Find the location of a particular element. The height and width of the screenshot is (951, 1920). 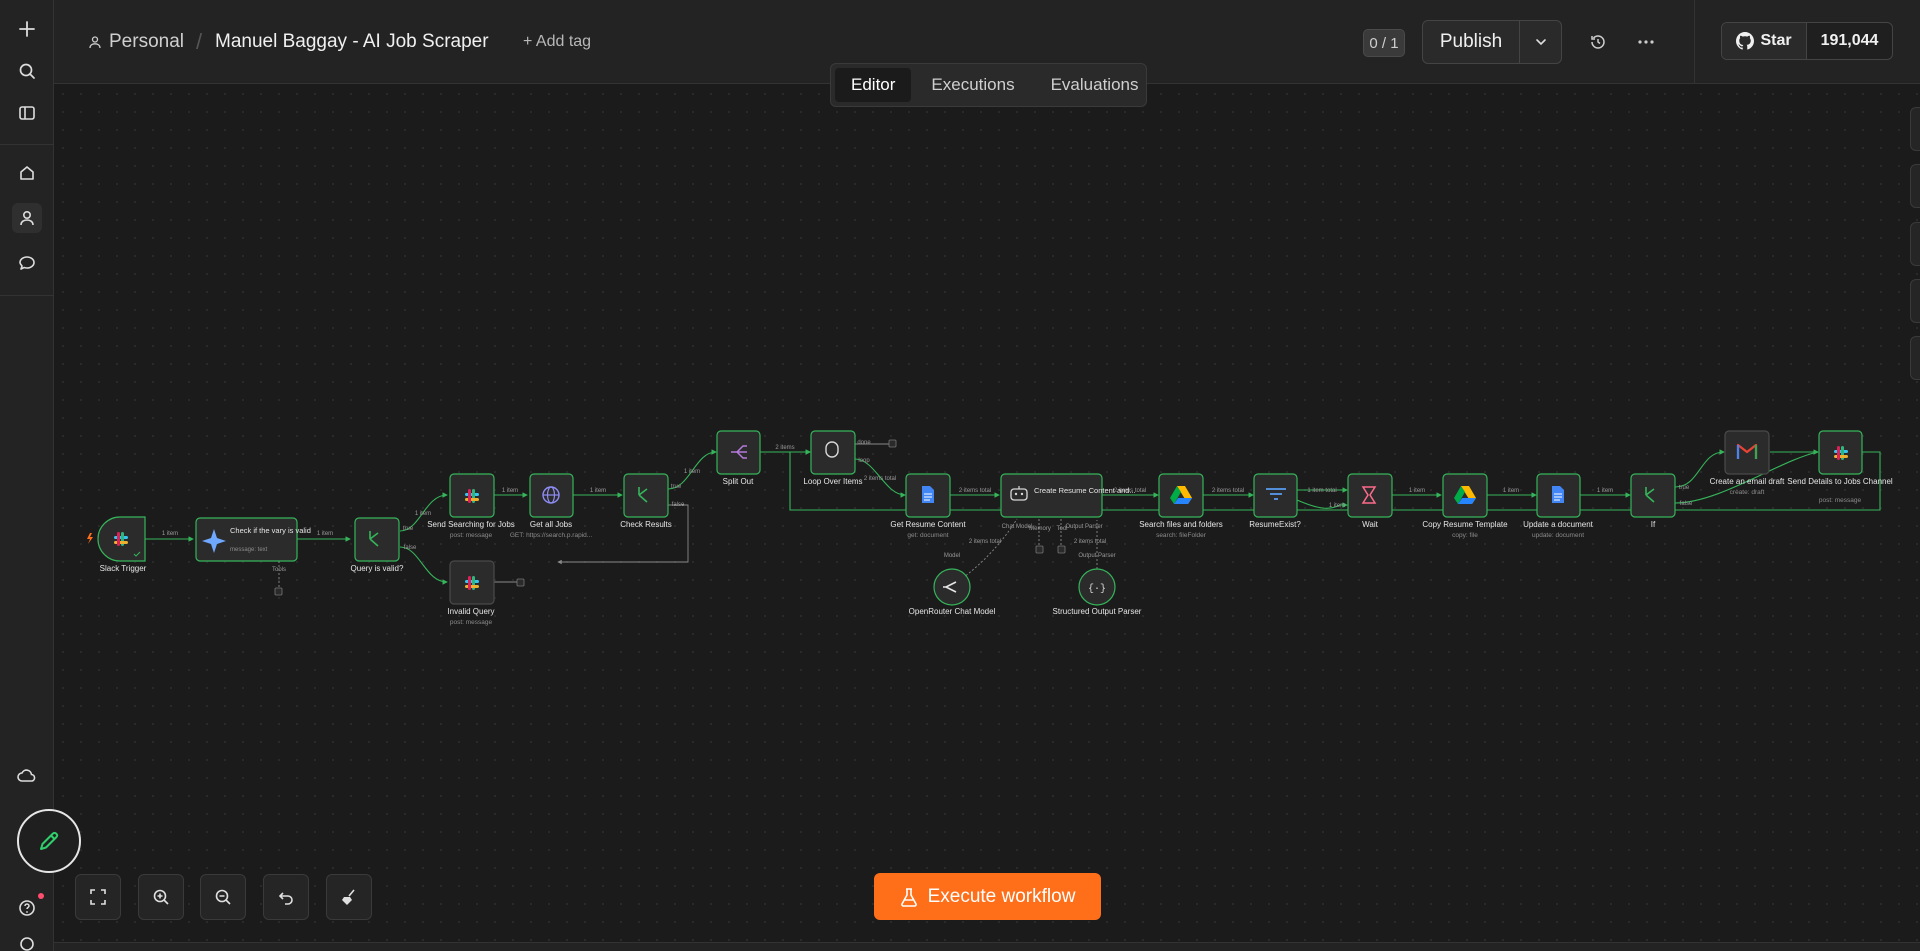

node-label: Invalid Query is located at coordinates (470, 611).